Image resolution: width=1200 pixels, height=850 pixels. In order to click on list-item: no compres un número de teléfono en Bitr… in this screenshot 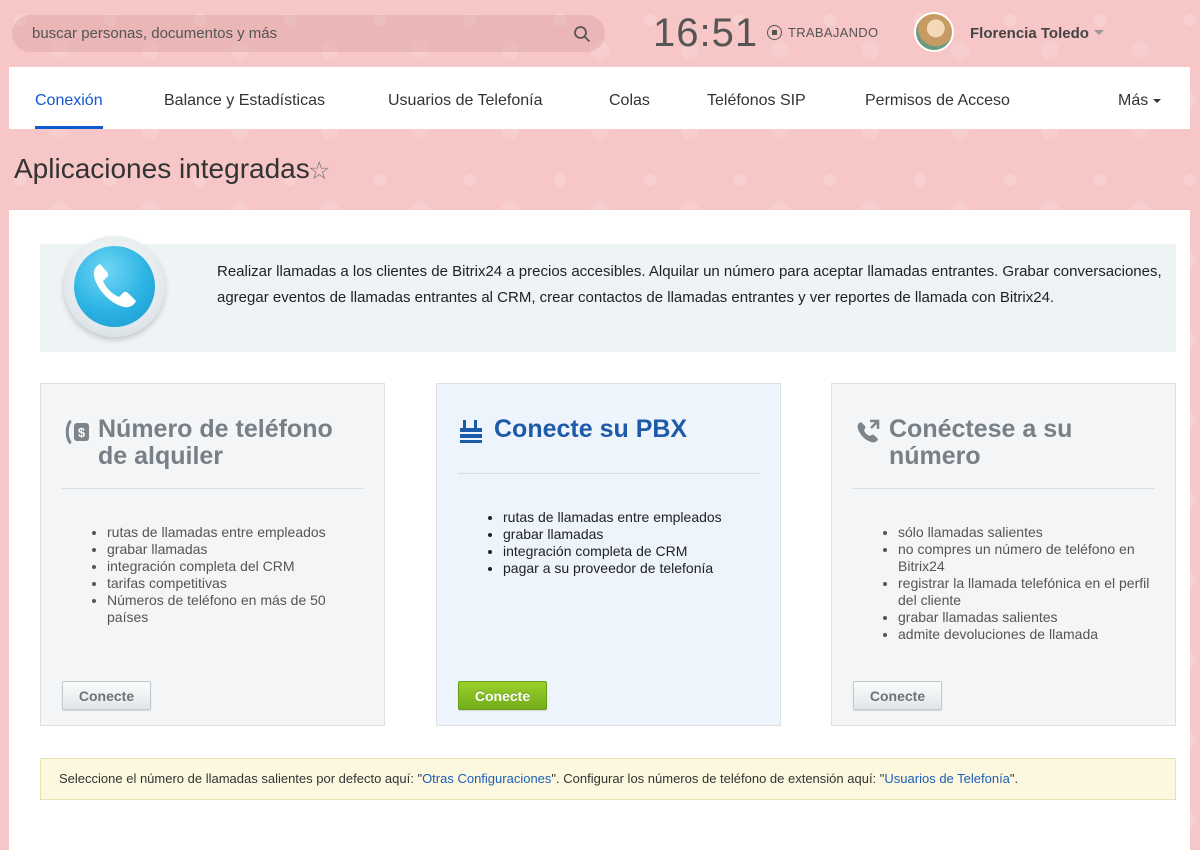, I will do `click(1028, 558)`.